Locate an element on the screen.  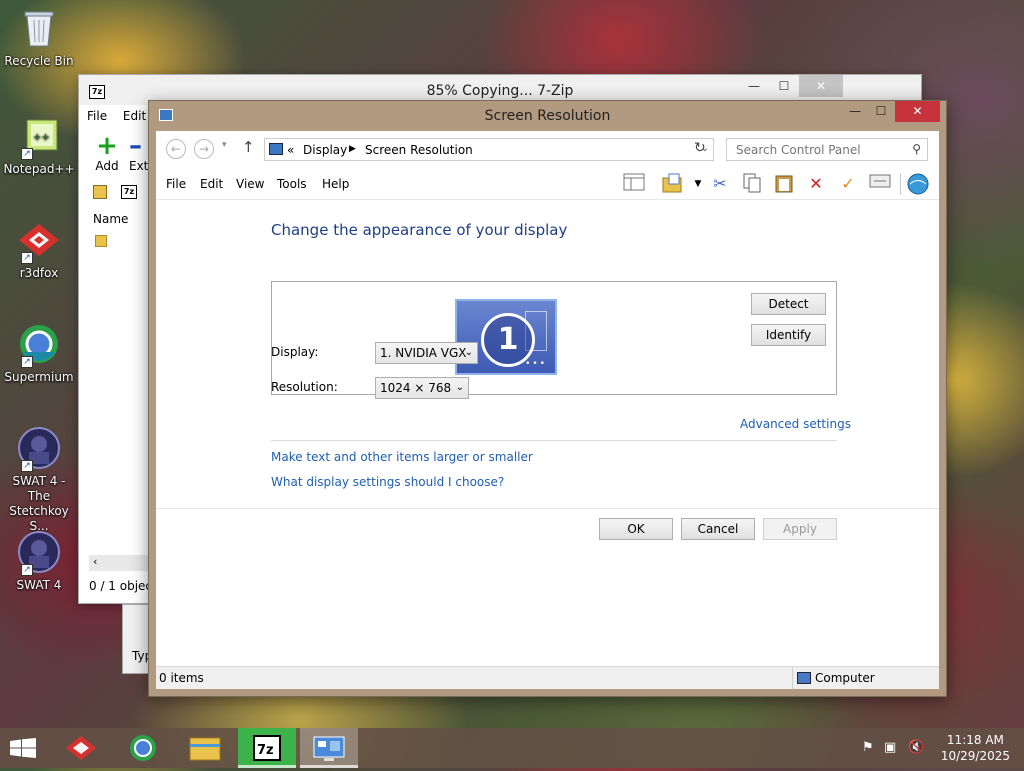
taskbar: 7z ⚑ ▣ 🔇 11:18 AM 10/29/2025 is located at coordinates (512, 748).